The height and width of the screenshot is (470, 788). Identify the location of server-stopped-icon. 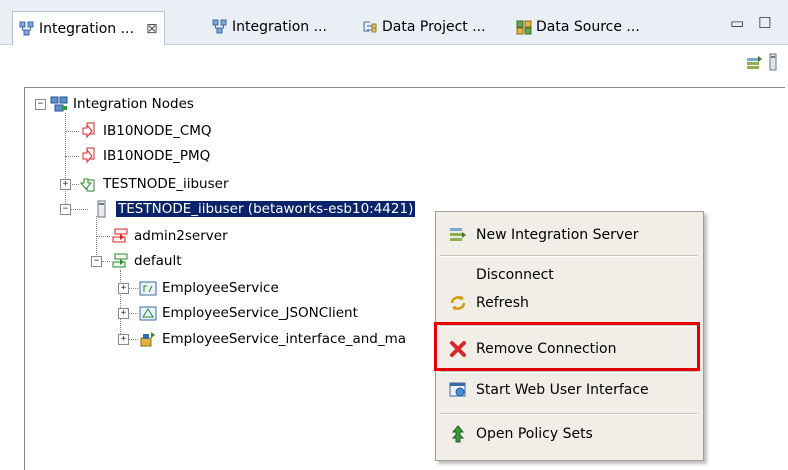
(120, 236).